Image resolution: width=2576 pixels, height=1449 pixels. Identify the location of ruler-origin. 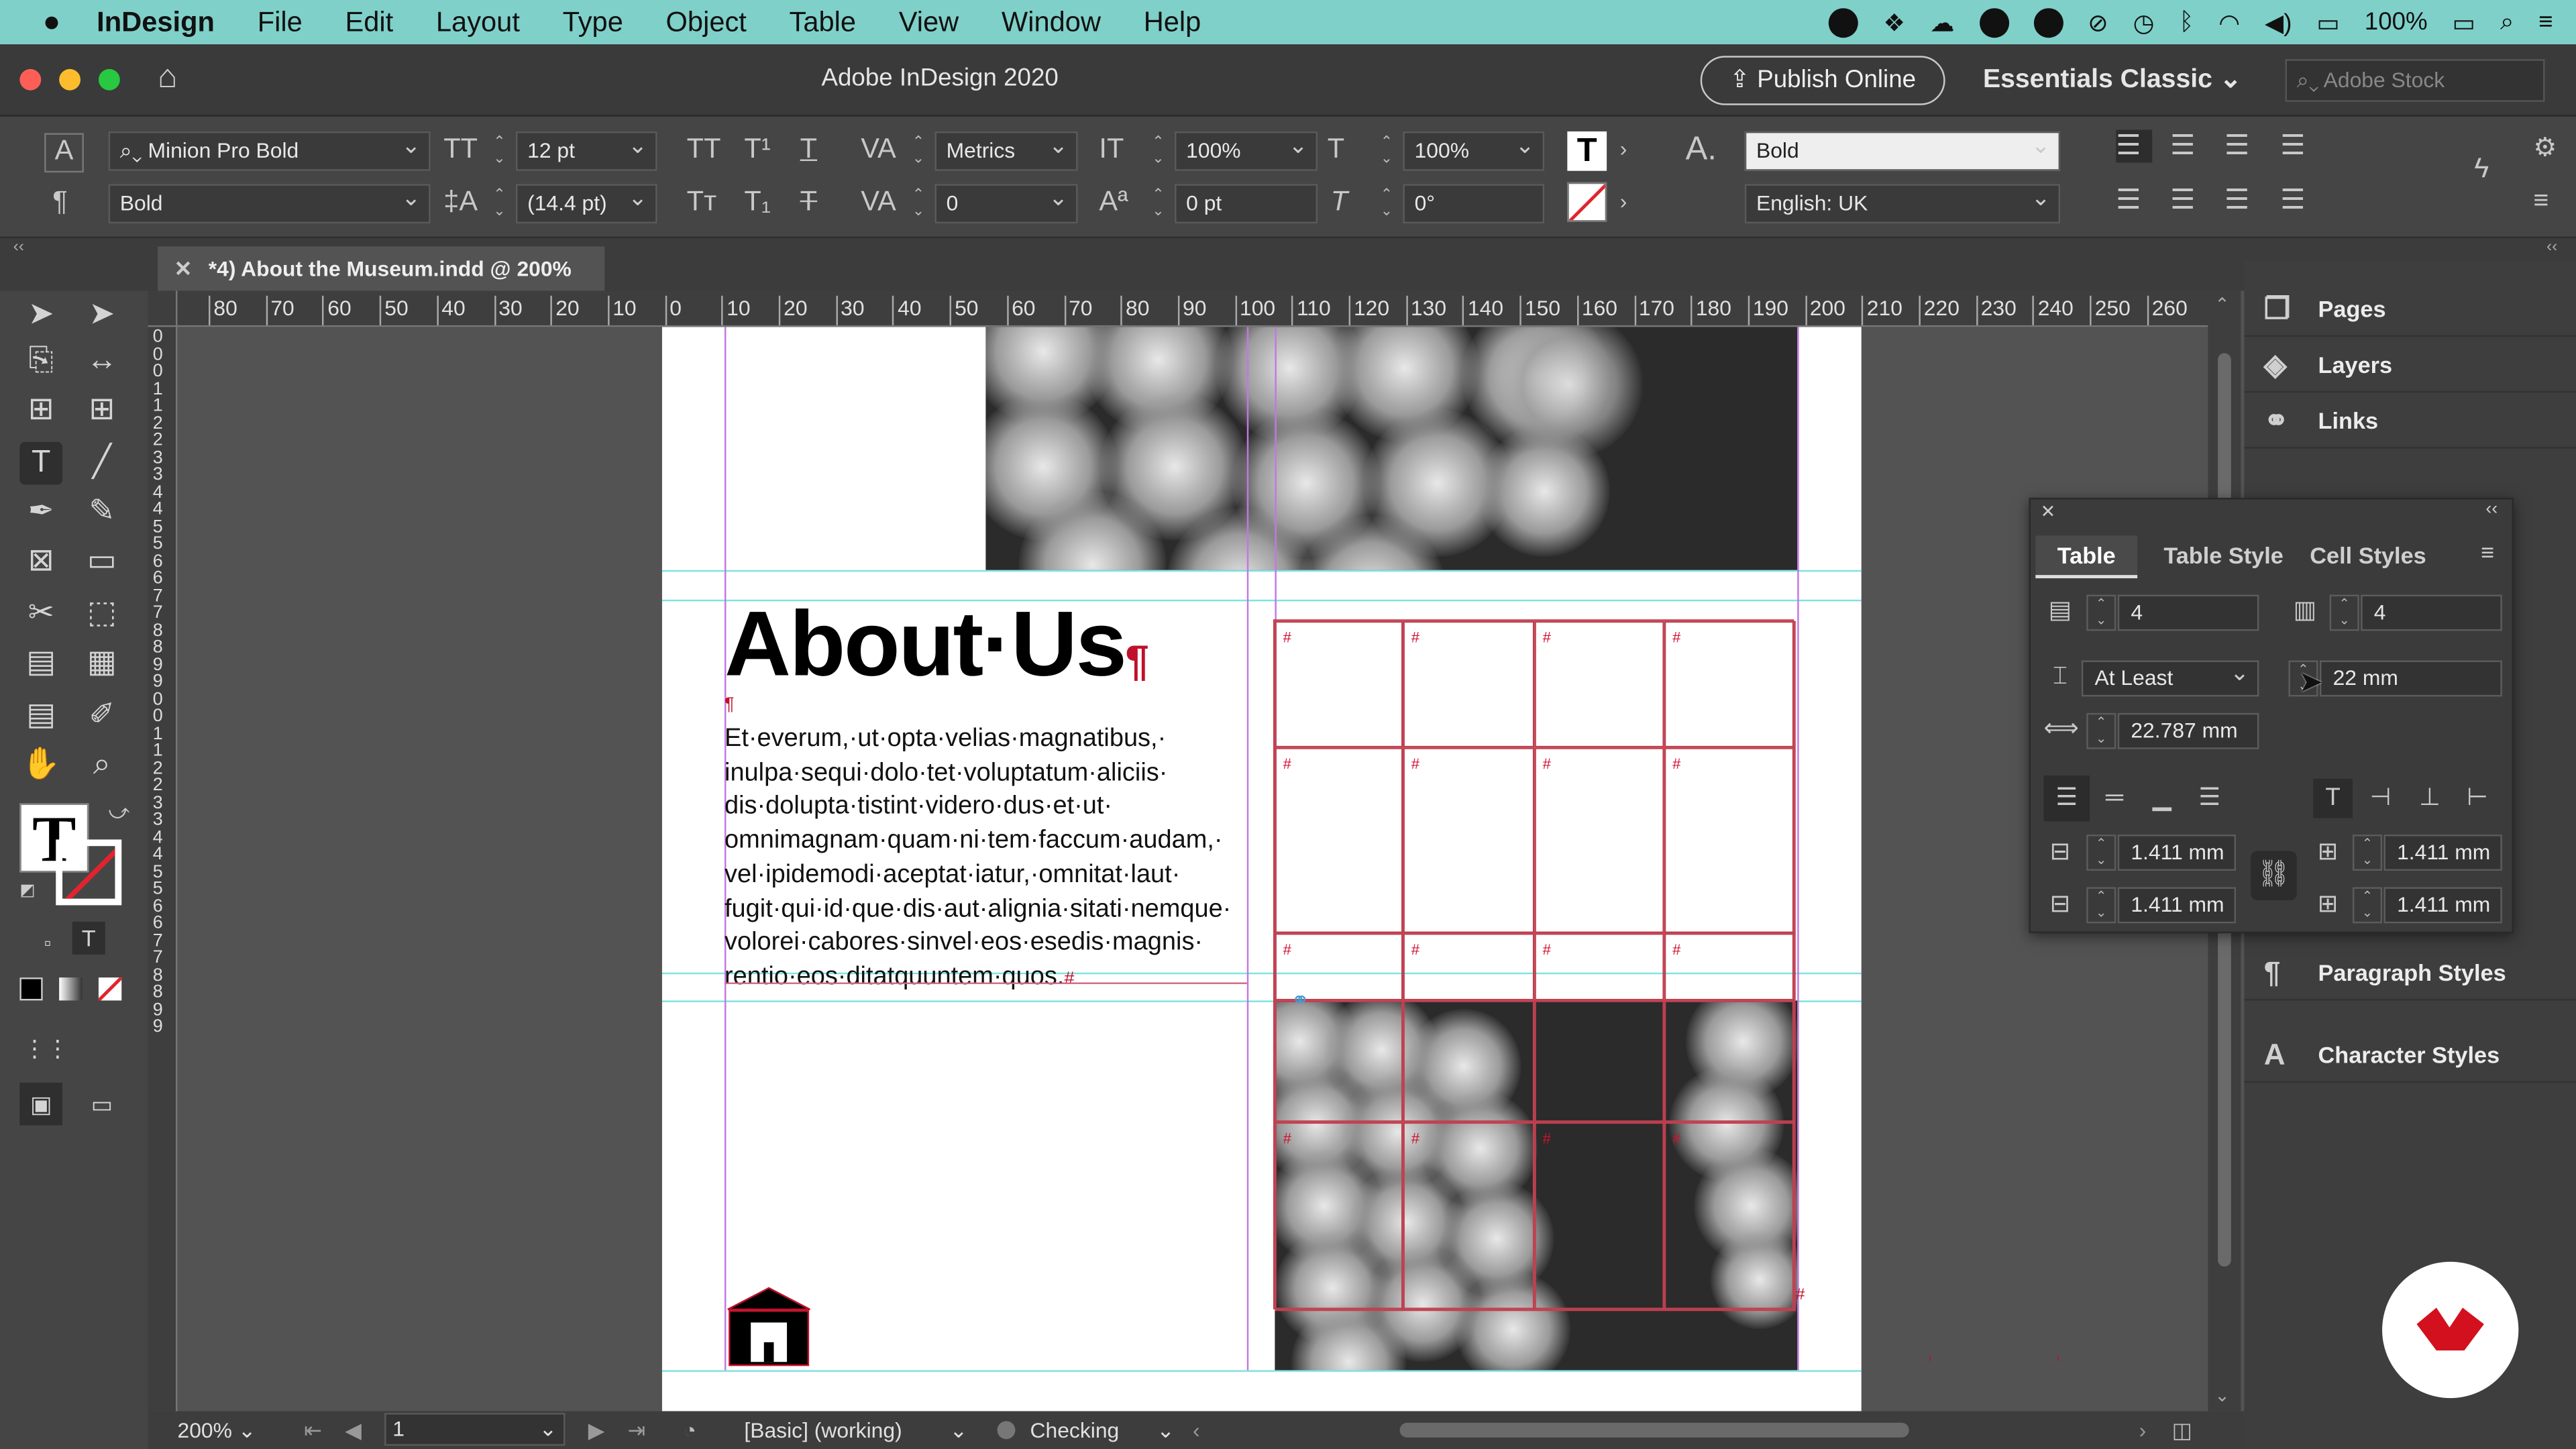
(163, 308).